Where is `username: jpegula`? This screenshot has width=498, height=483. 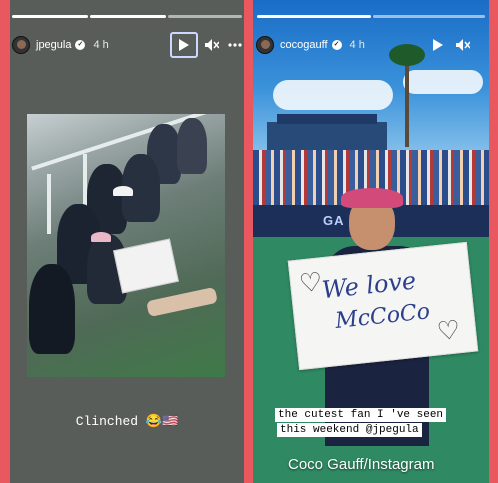
username: jpegula is located at coordinates (53, 45).